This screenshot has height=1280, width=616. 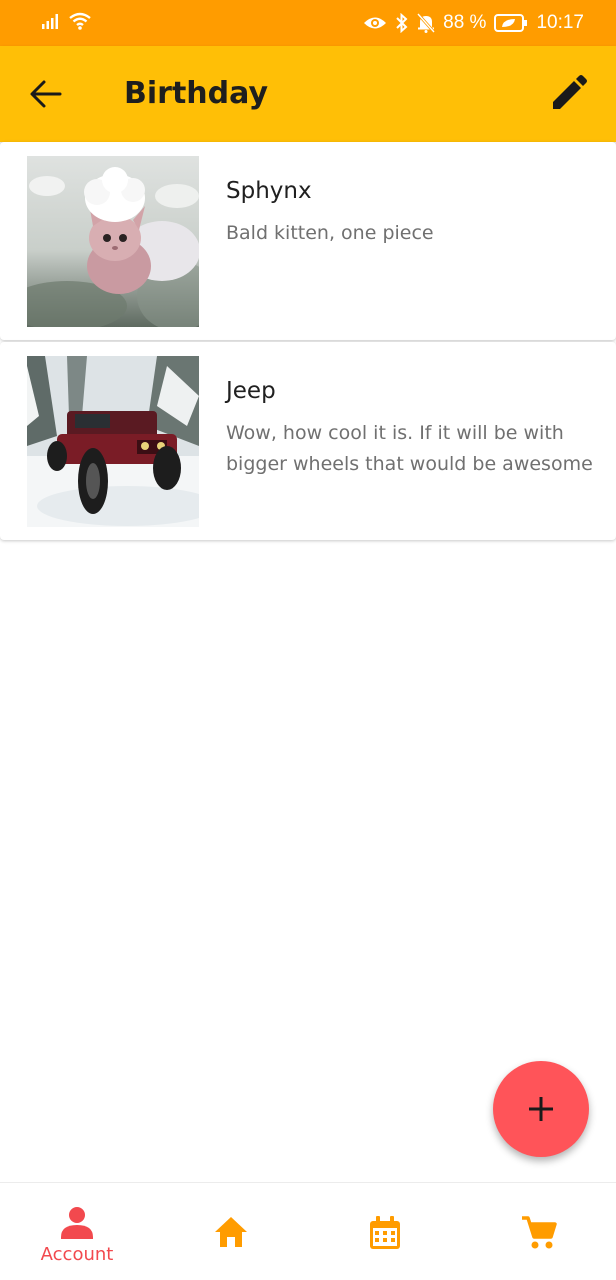 I want to click on bluetooth-icon, so click(x=402, y=23).